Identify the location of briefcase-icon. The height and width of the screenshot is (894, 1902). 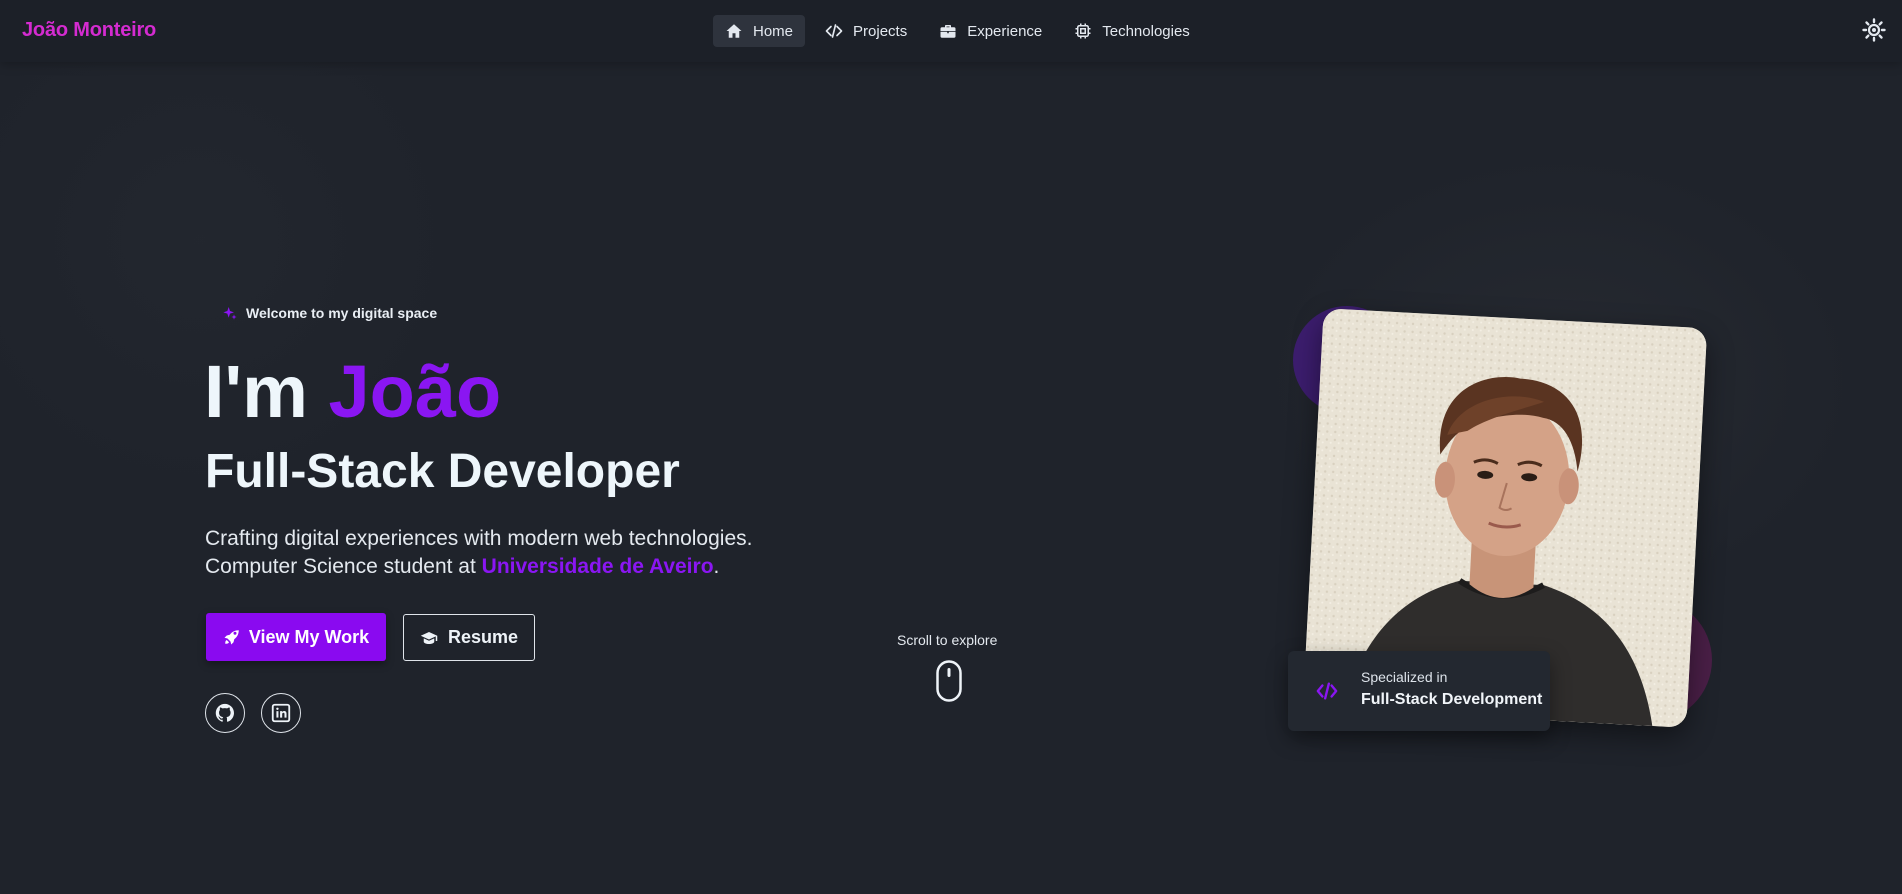
(948, 31).